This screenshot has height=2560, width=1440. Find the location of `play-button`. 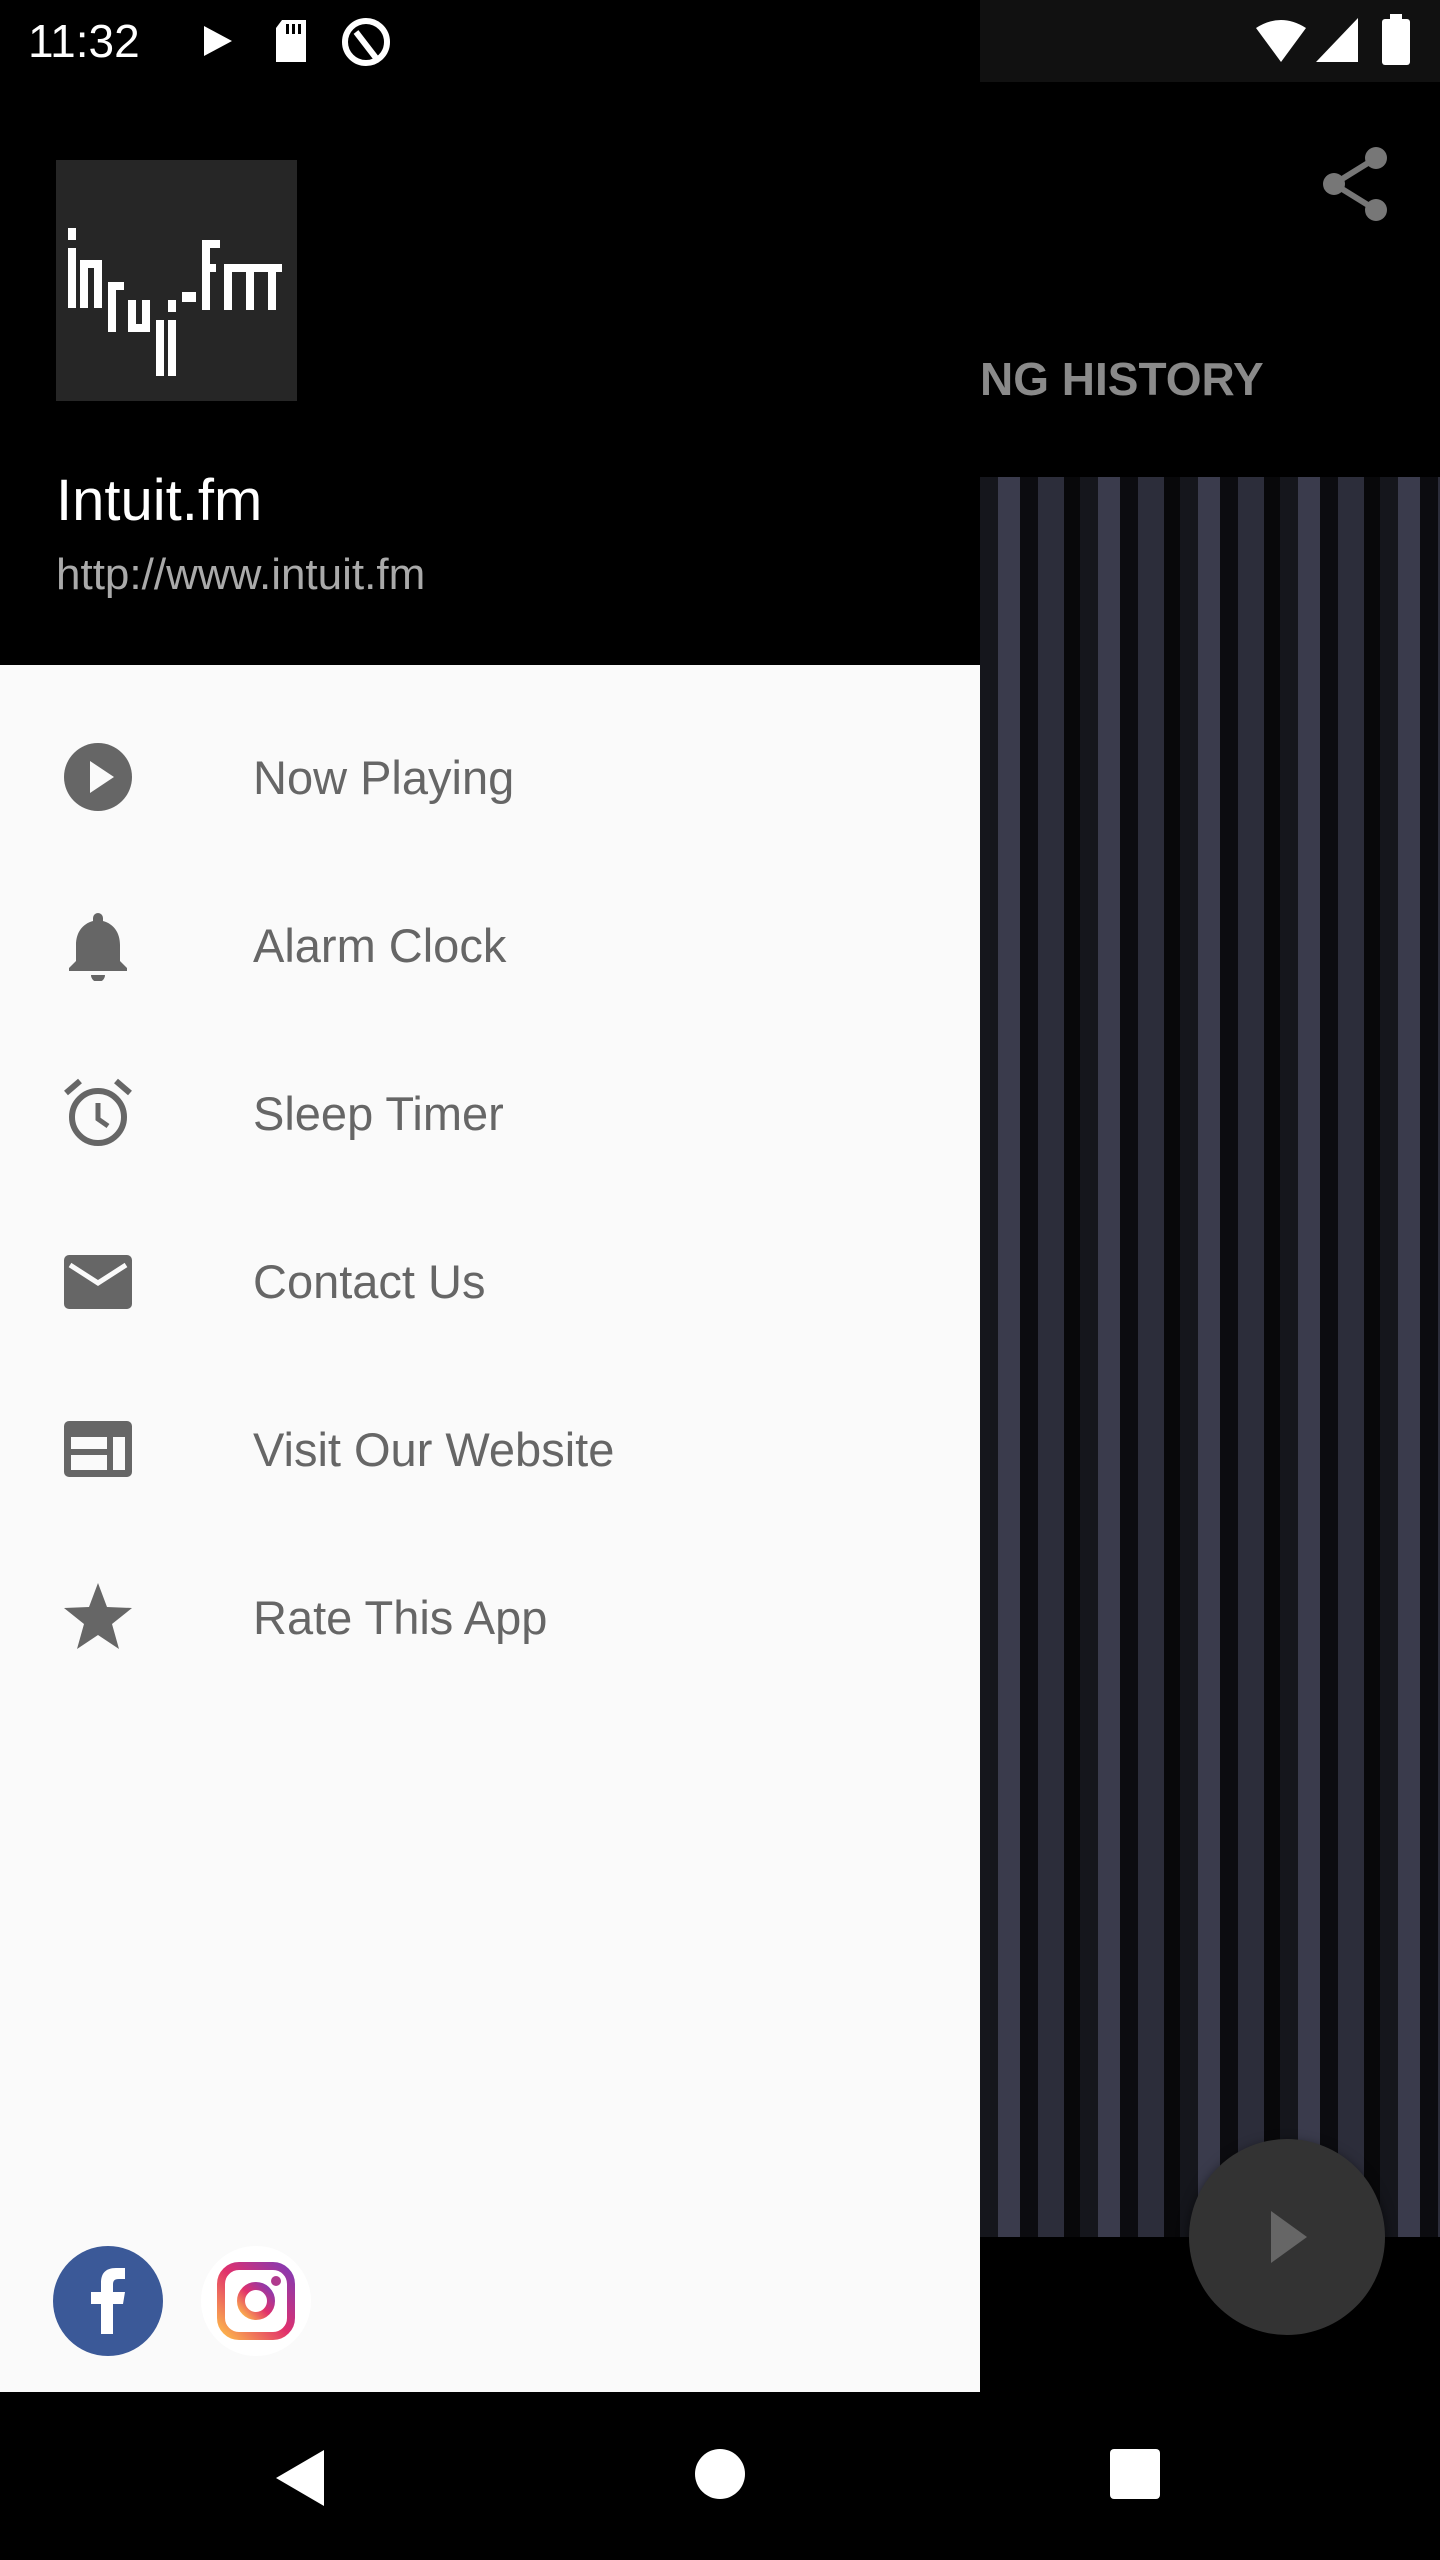

play-button is located at coordinates (1287, 2237).